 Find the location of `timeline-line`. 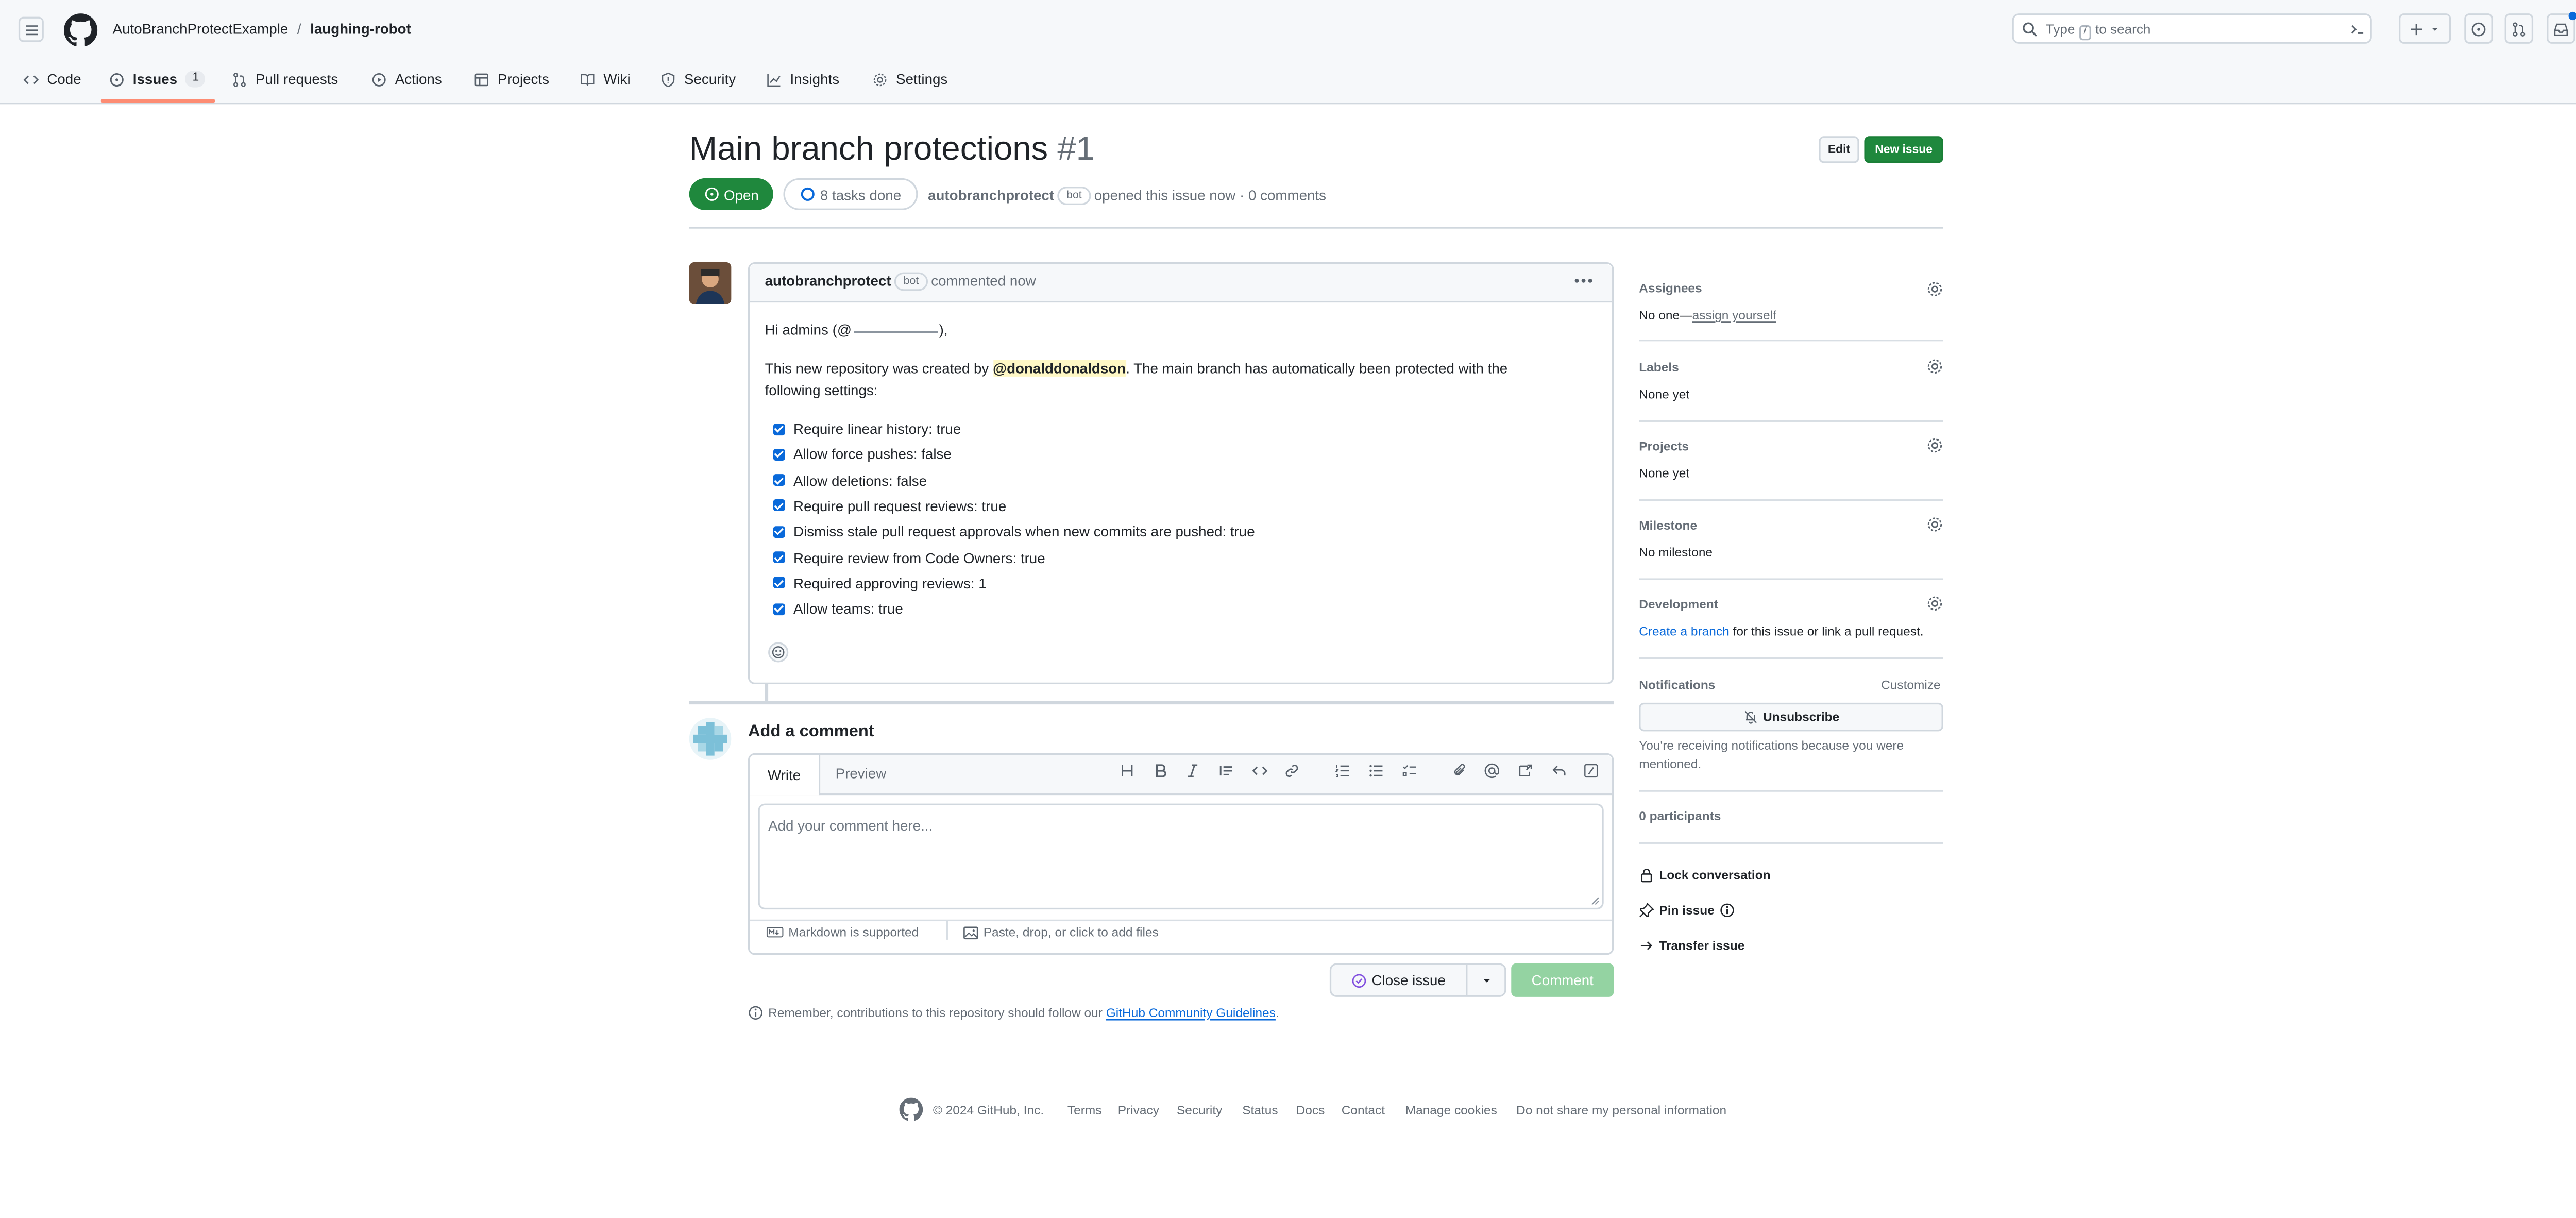

timeline-line is located at coordinates (767, 694).